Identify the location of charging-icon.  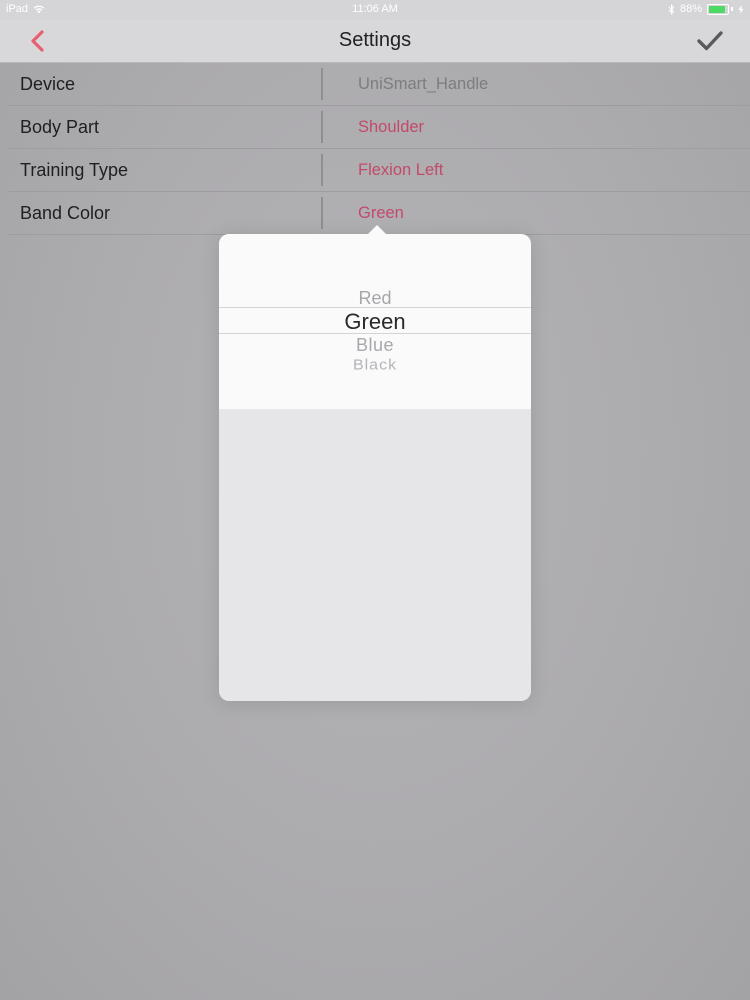
(741, 9).